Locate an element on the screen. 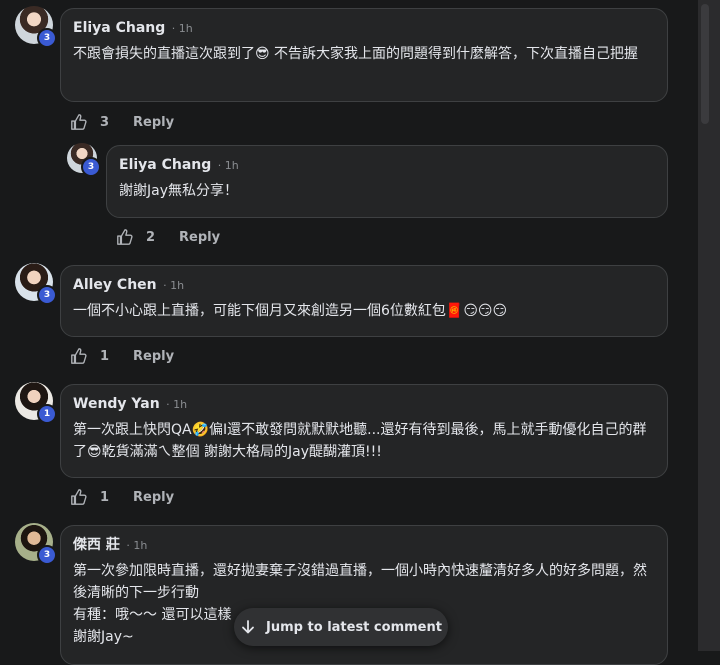 The width and height of the screenshot is (720, 665). comment-text: 一個不小心跟上直播，可能下個月又來創造另一個6位數紅包🧧😏😏😏 is located at coordinates (290, 311).